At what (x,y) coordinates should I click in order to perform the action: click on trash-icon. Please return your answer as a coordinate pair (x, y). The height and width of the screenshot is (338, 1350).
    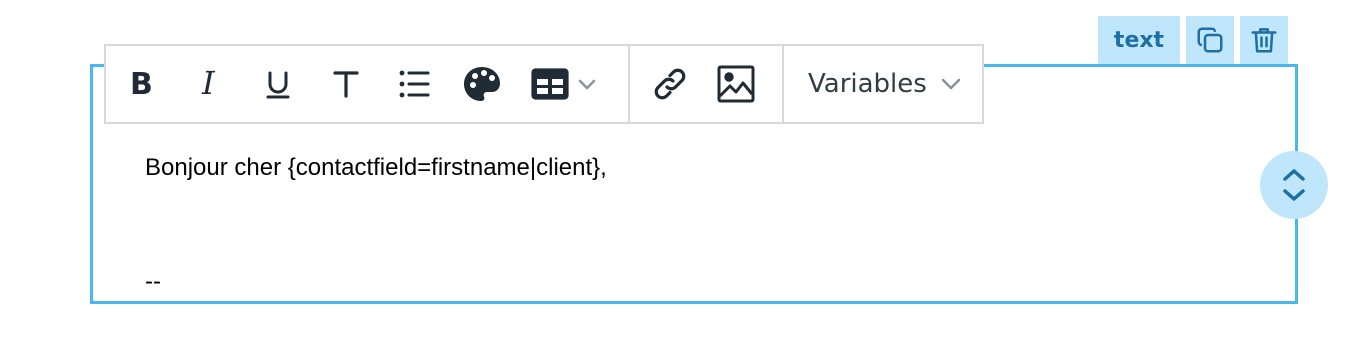
    Looking at the image, I should click on (1264, 40).